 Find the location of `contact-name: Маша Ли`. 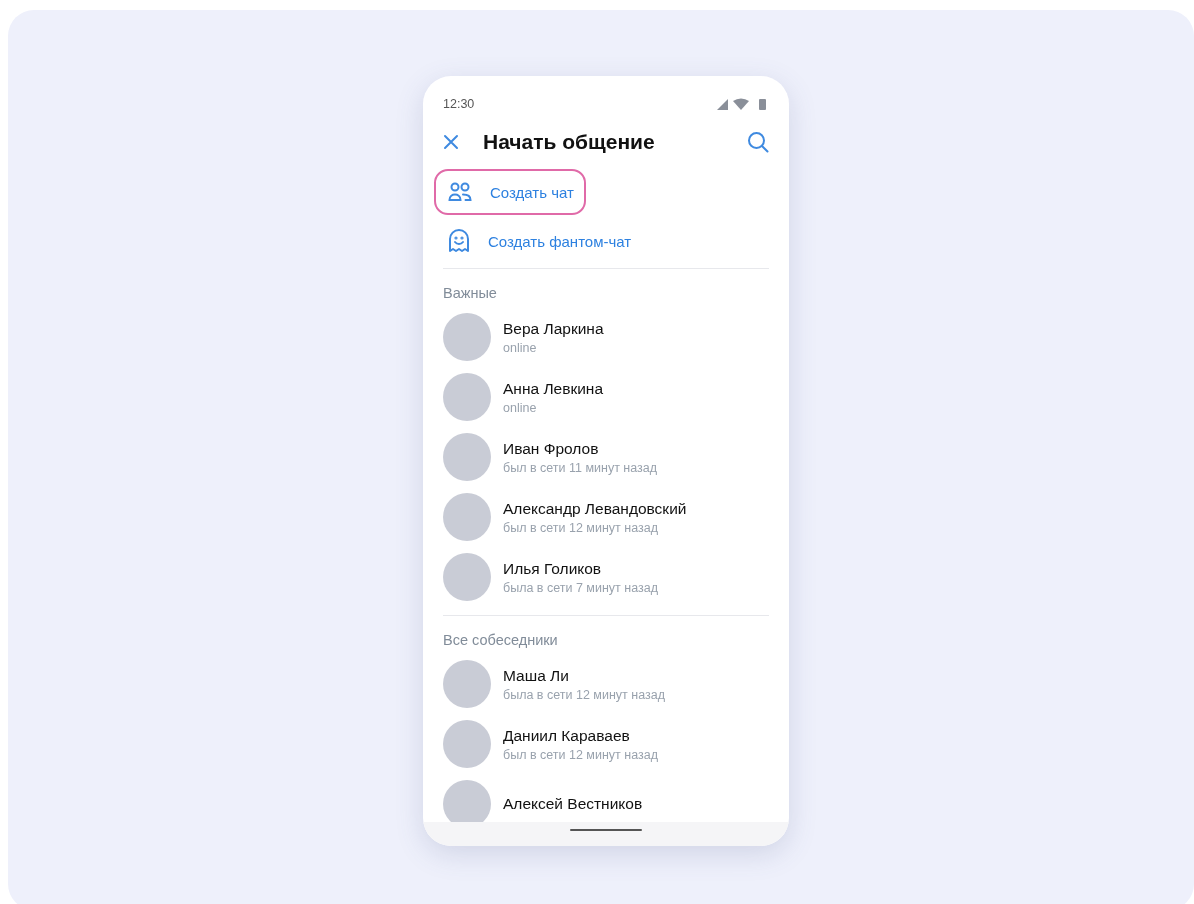

contact-name: Маша Ли is located at coordinates (584, 675).